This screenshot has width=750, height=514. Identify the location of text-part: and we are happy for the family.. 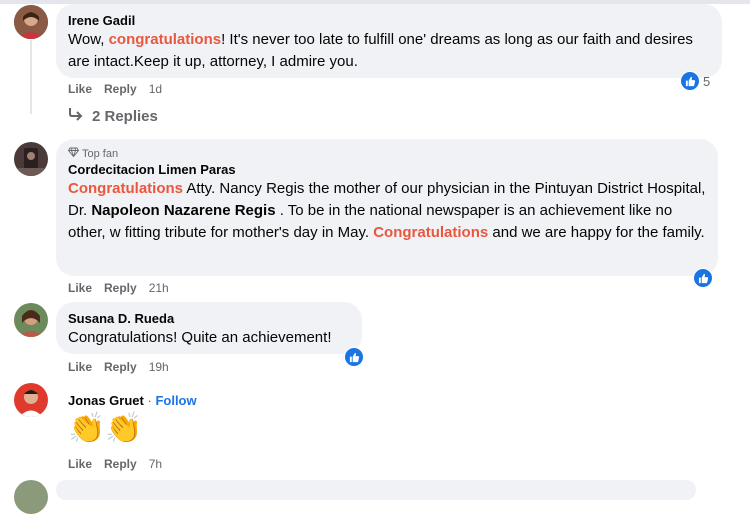
(596, 232).